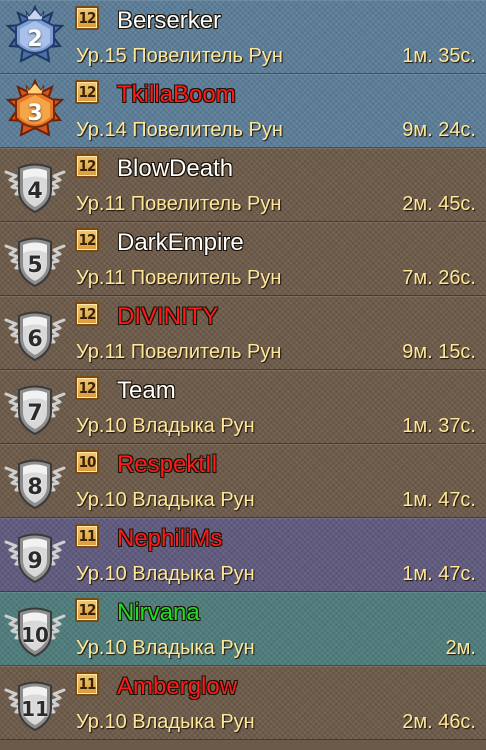 Image resolution: width=486 pixels, height=750 pixels. I want to click on rank-number: 7, so click(35, 413).